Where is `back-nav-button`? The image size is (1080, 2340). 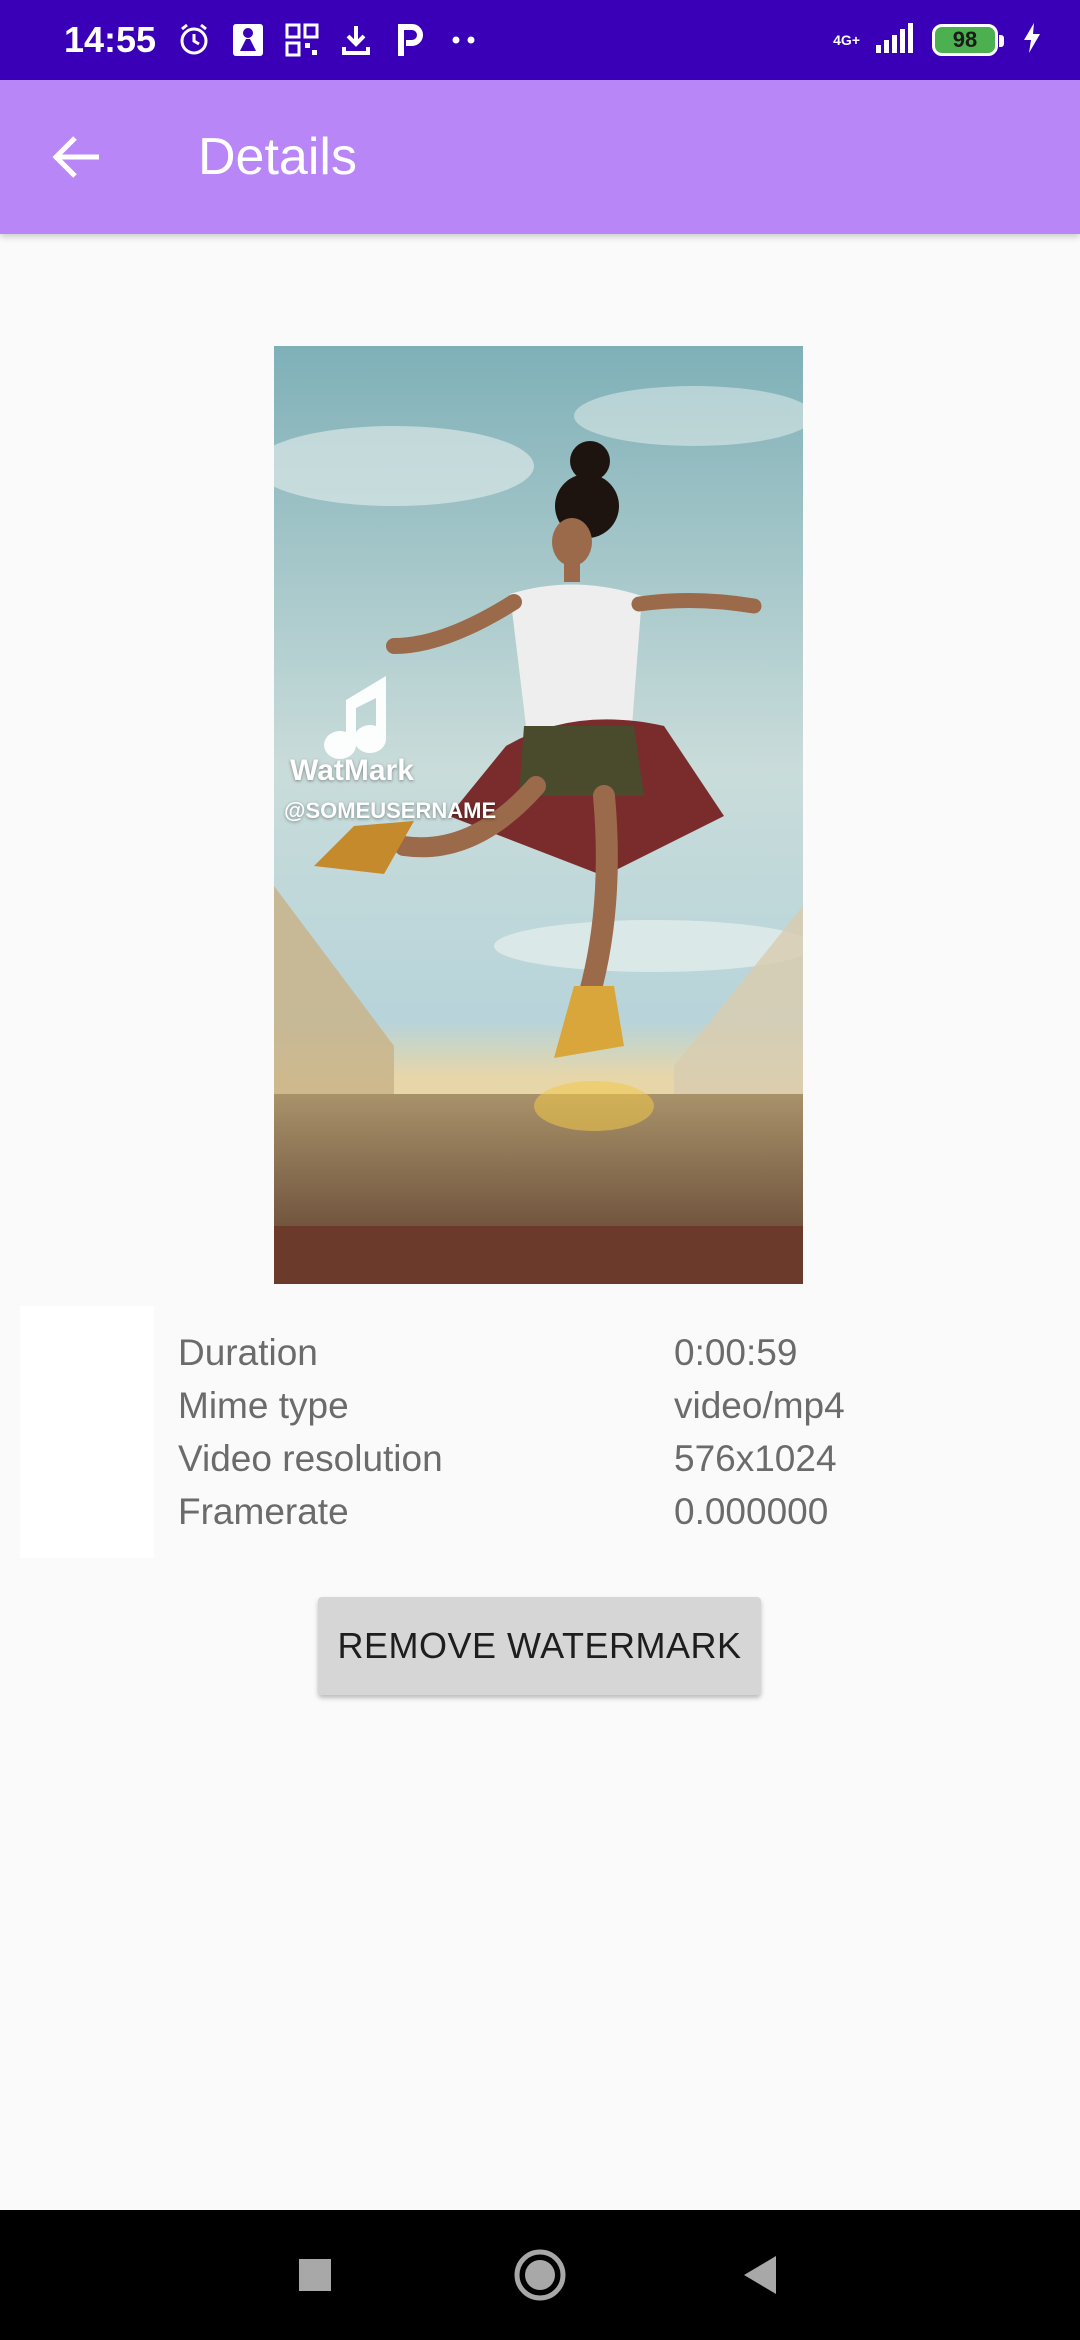 back-nav-button is located at coordinates (760, 2275).